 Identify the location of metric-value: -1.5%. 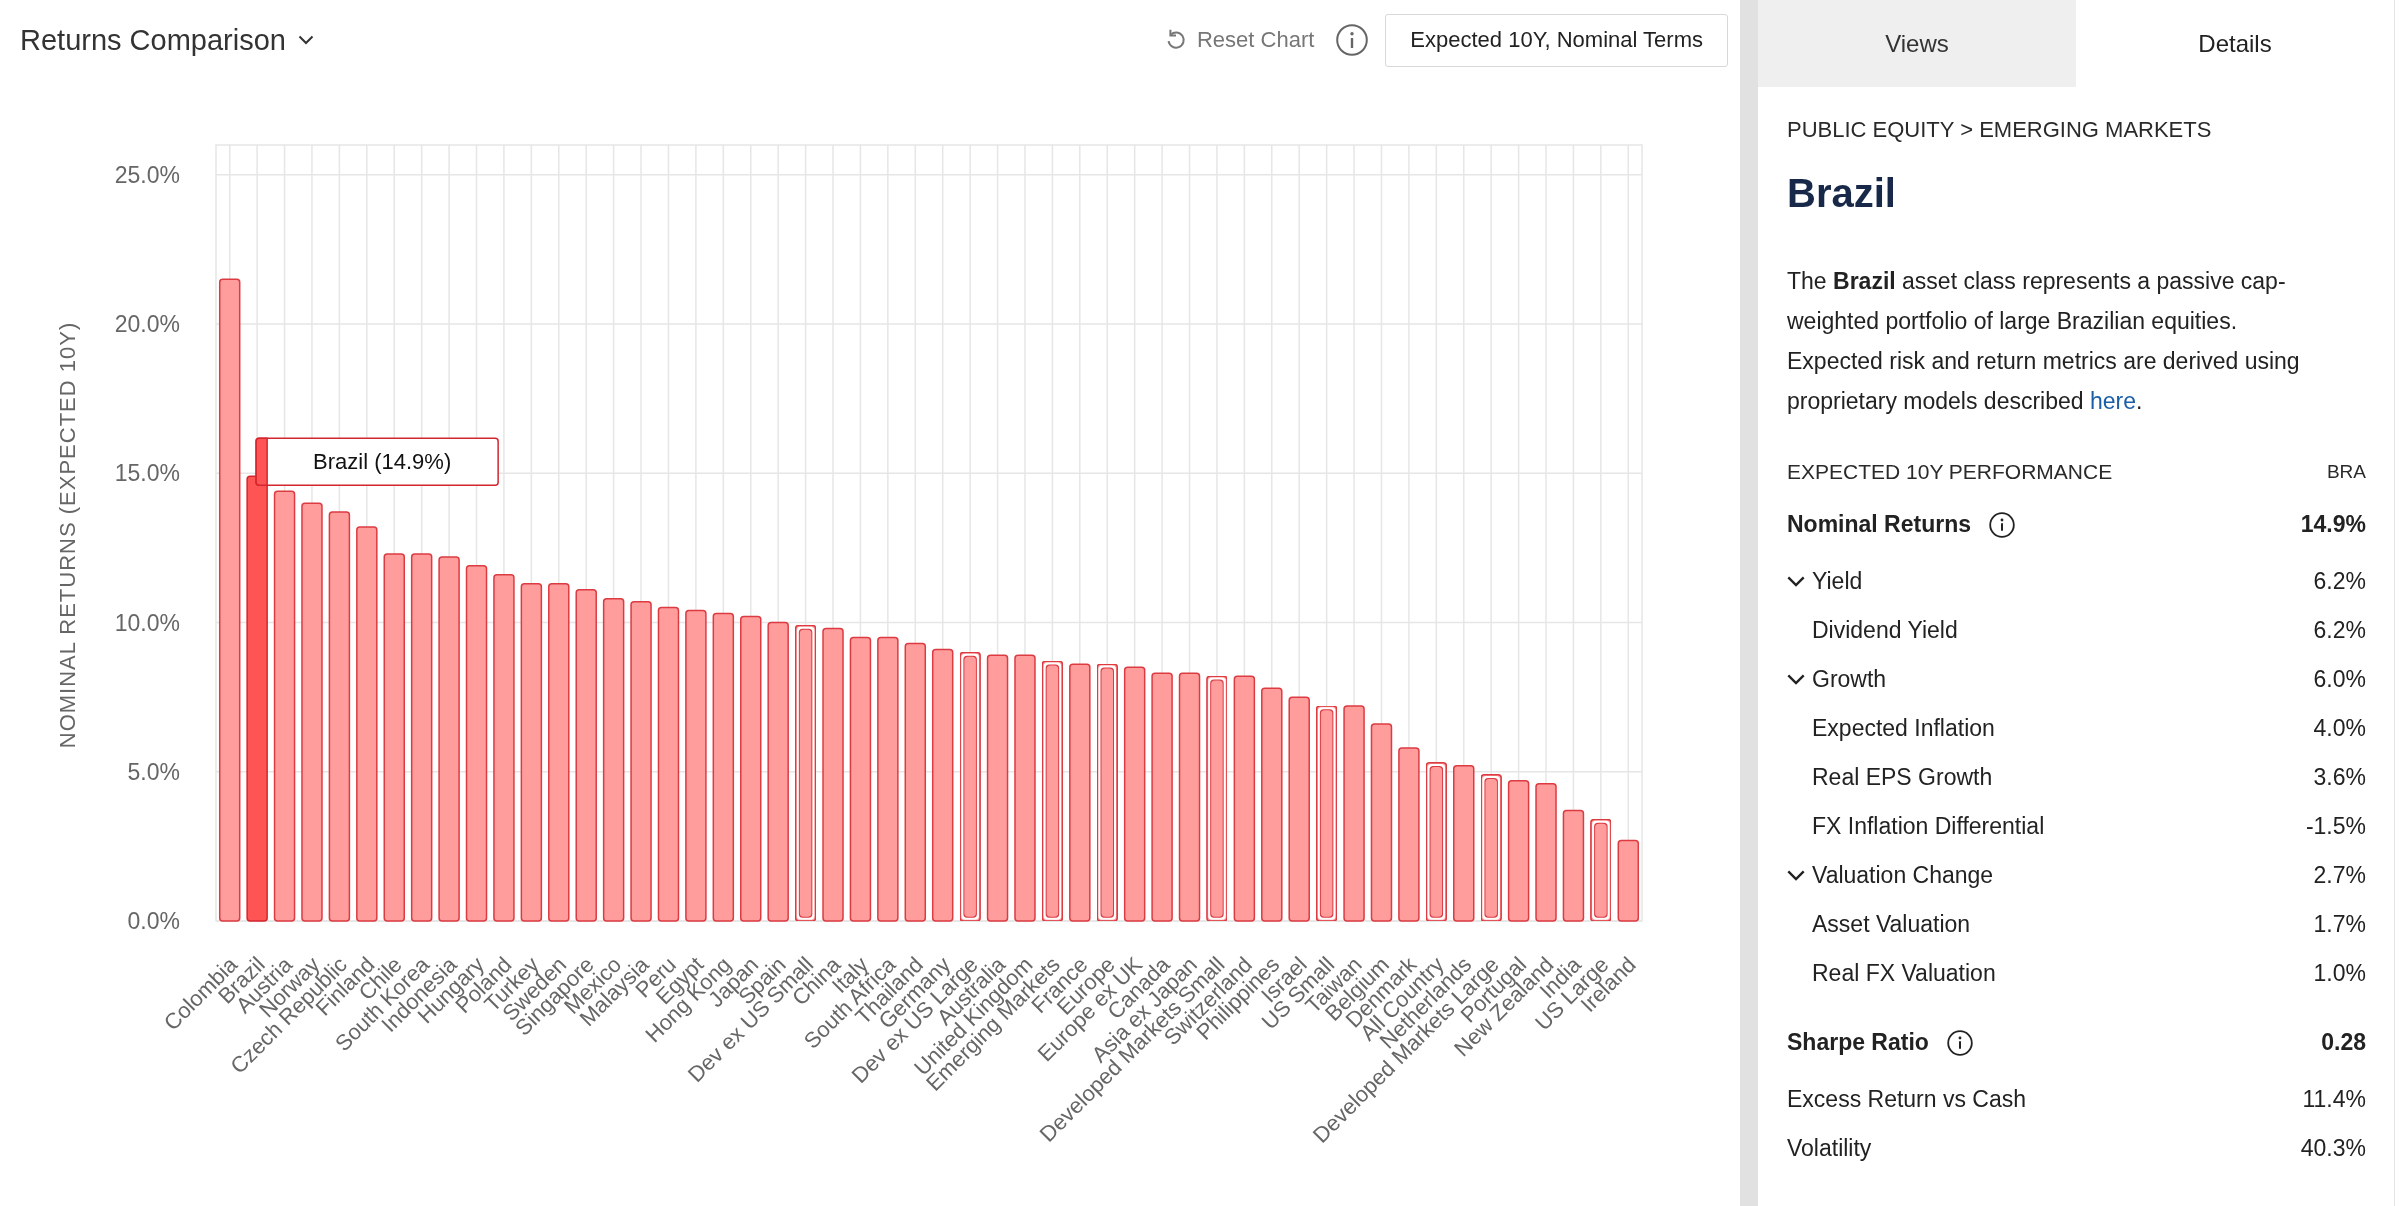
(2335, 826).